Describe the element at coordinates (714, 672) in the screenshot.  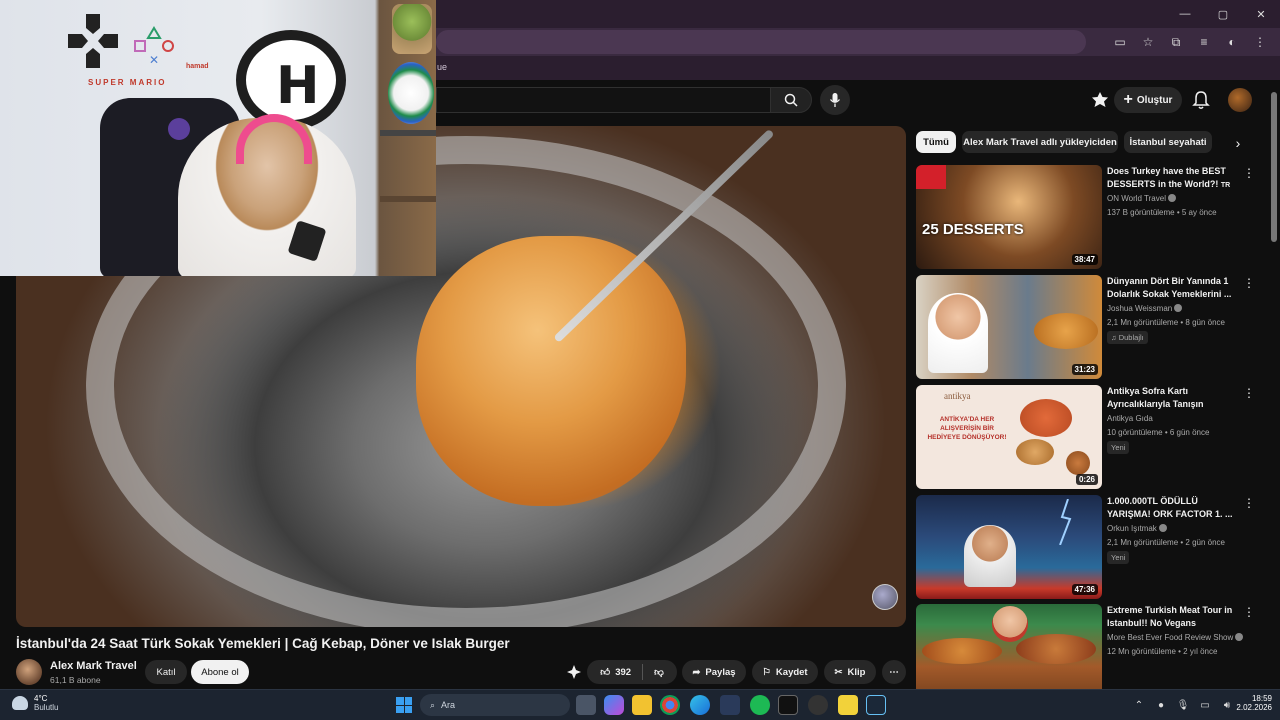
I see `share-button: ➦ Paylaş` at that location.